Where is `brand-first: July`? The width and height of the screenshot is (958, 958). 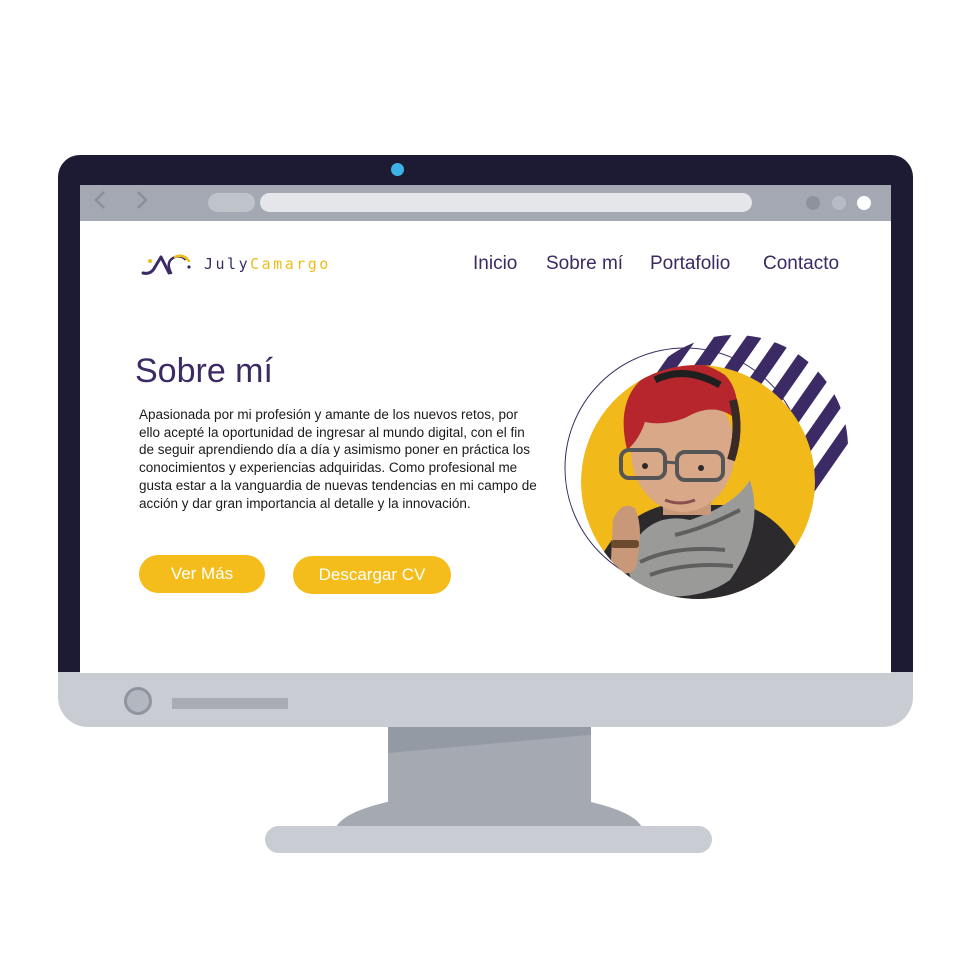 brand-first: July is located at coordinates (227, 264).